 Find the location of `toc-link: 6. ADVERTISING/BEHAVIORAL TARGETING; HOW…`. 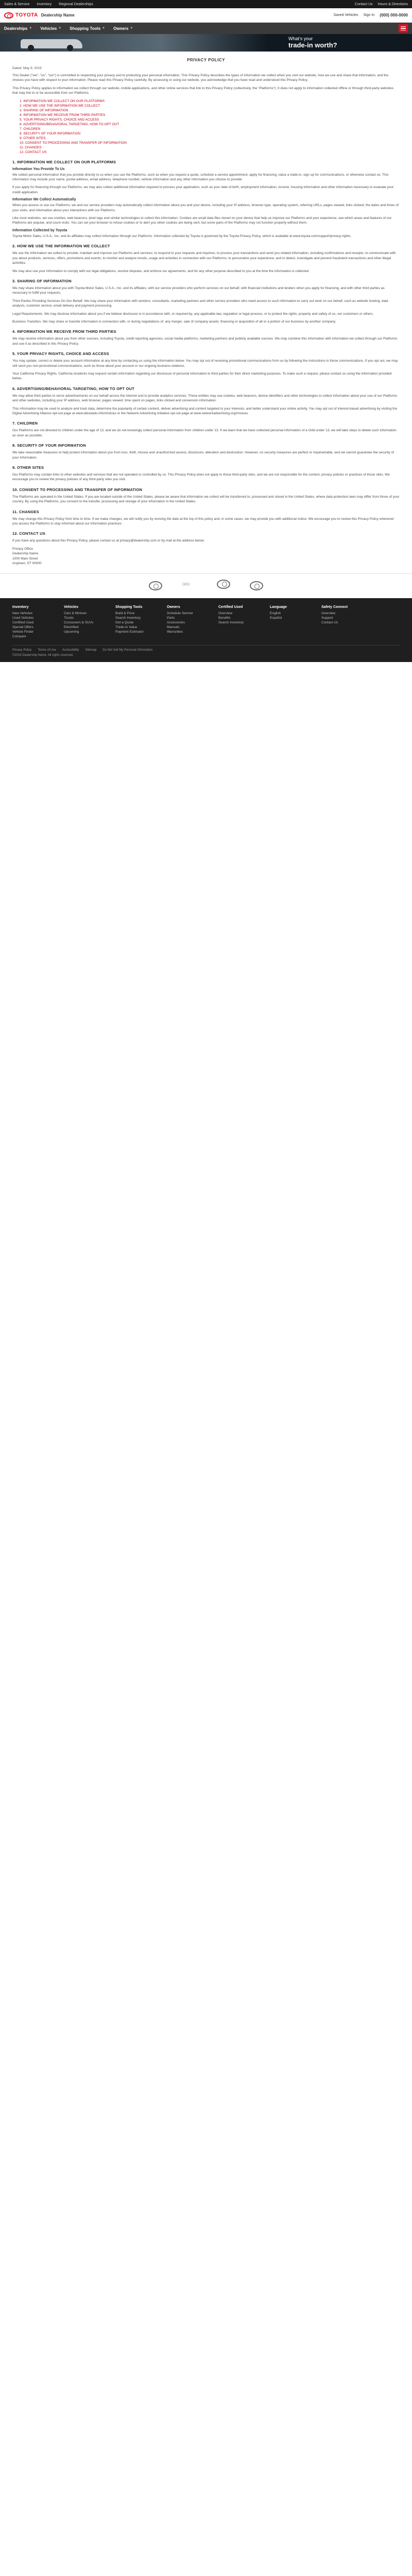

toc-link: 6. ADVERTISING/BEHAVIORAL TARGETING; HOW… is located at coordinates (210, 124).